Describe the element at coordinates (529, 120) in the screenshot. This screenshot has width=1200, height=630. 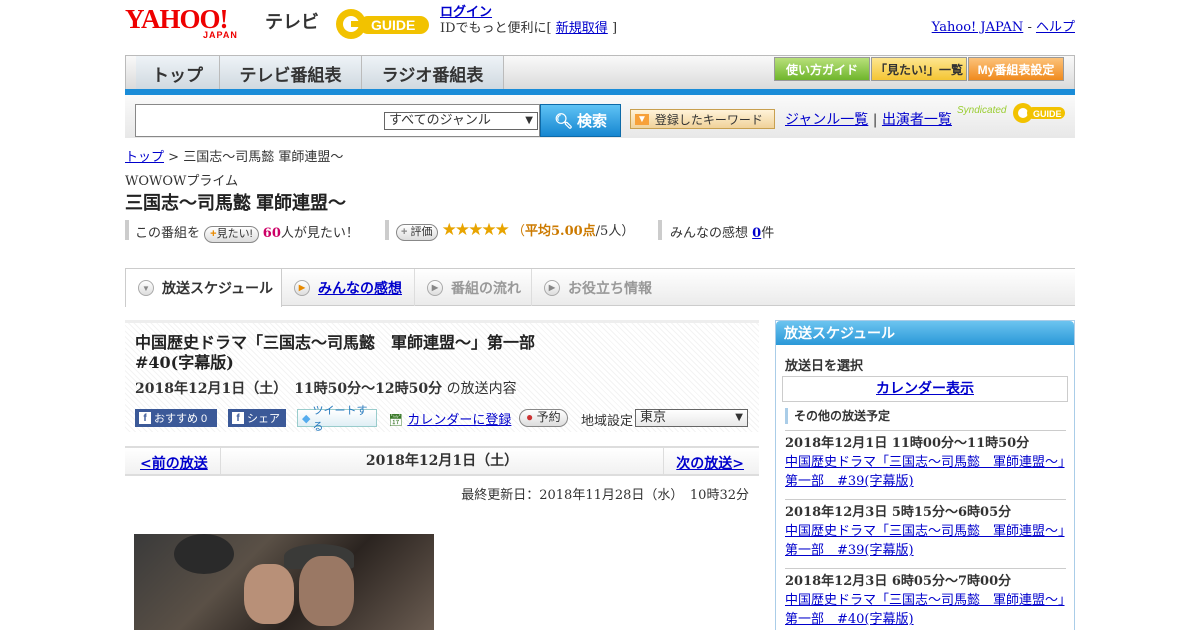
I see `dropdown-arrow-icon: ▼` at that location.